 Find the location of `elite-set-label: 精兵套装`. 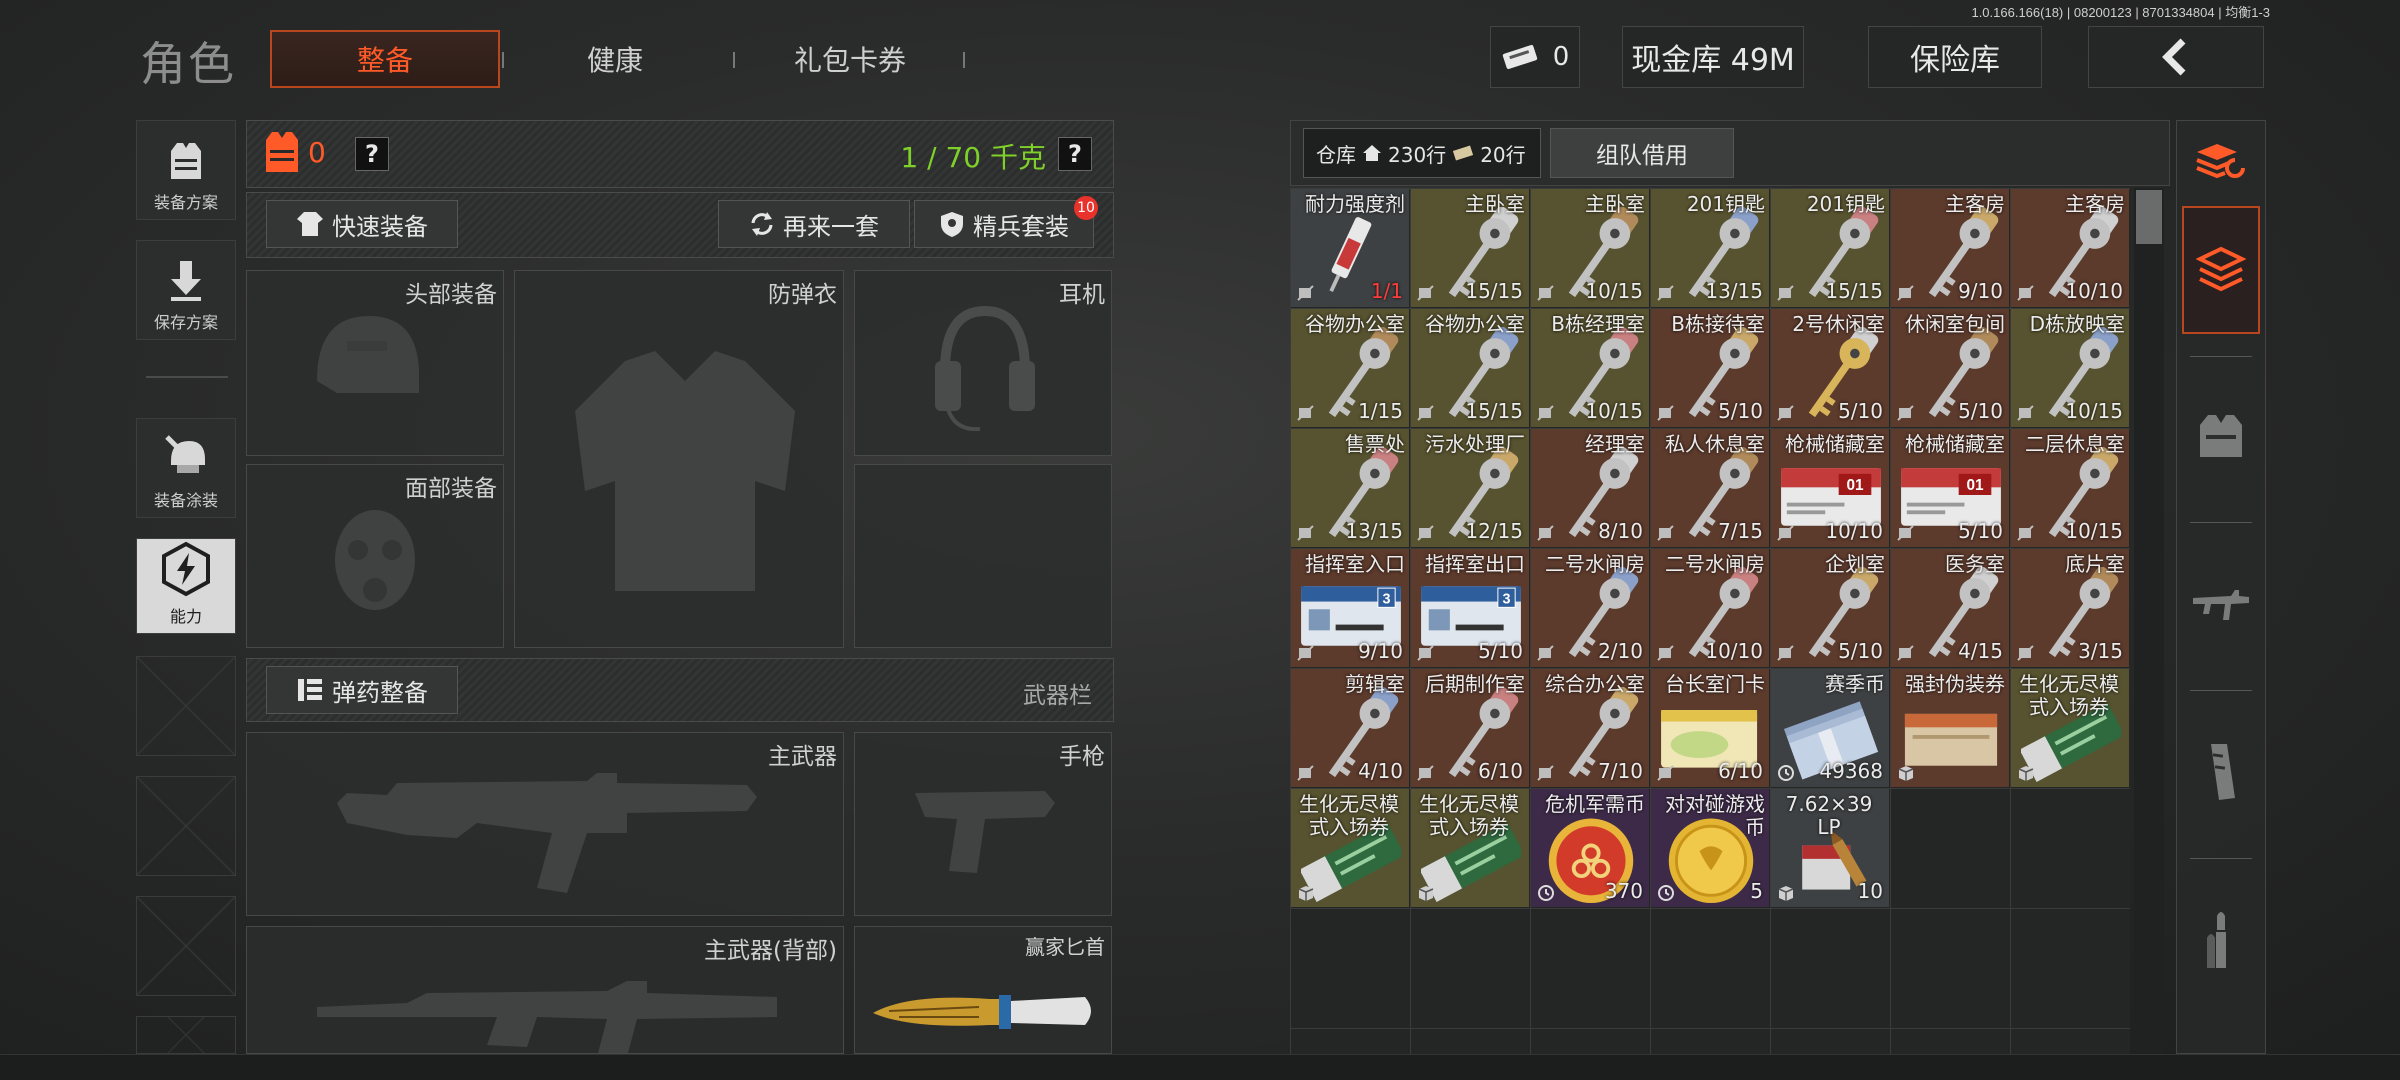

elite-set-label: 精兵套装 is located at coordinates (1021, 226).